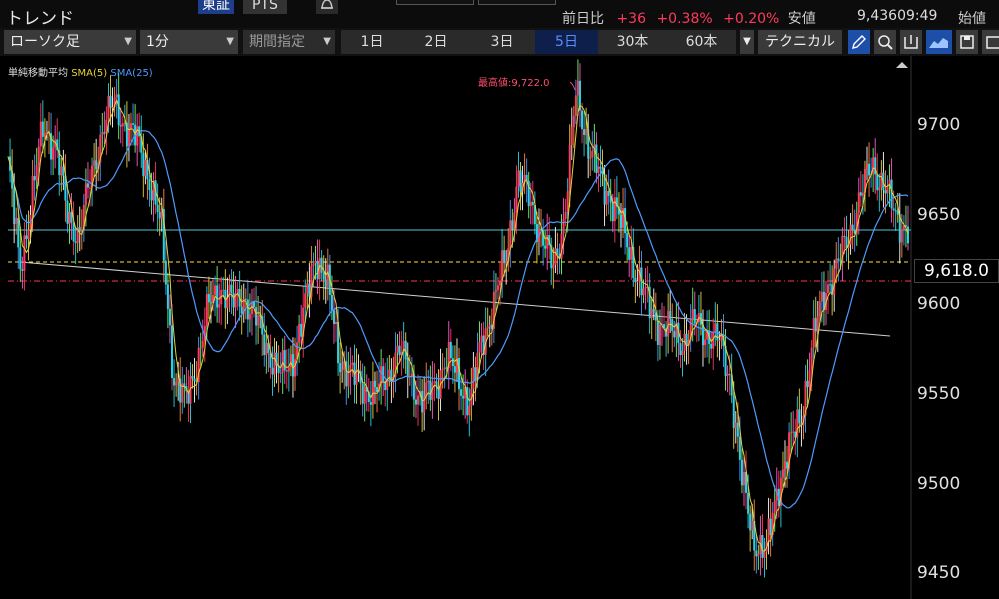  Describe the element at coordinates (747, 42) in the screenshot. I see `range-more-chevron-icon: ▼` at that location.